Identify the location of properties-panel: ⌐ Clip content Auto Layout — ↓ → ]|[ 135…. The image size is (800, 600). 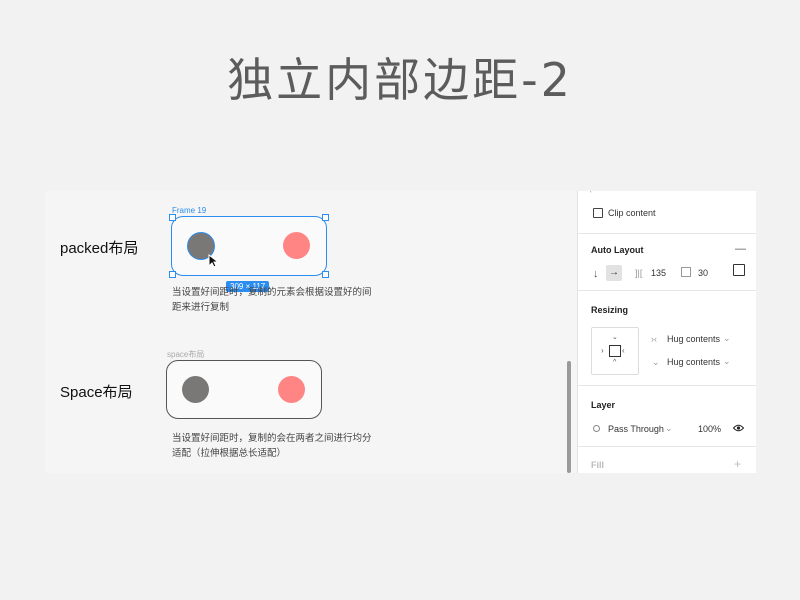
(666, 332).